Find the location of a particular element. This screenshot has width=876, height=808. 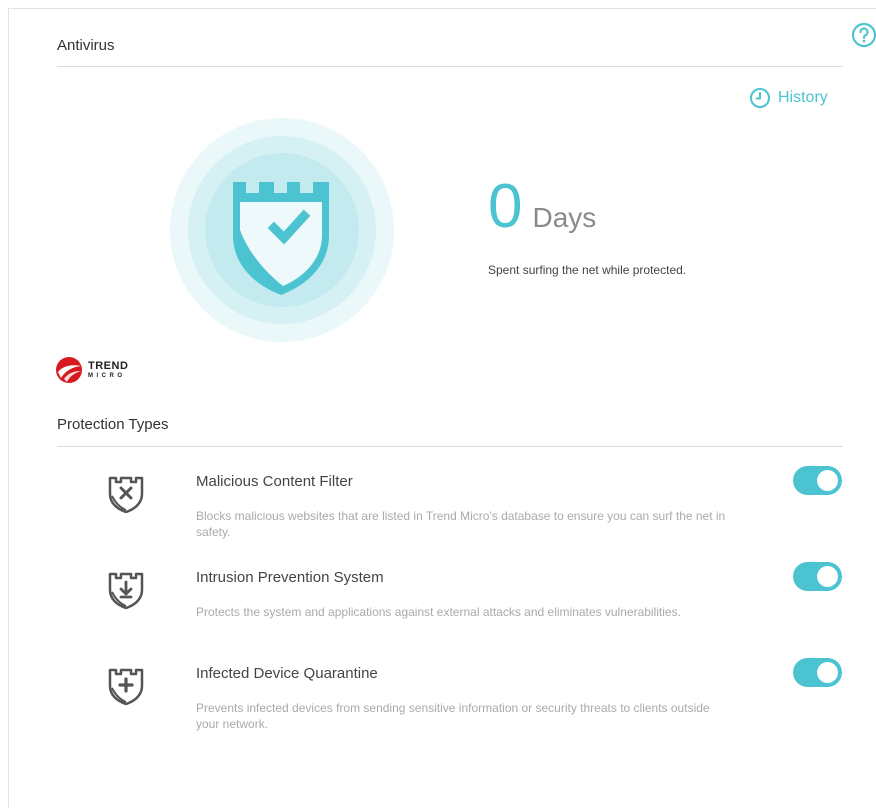

history-link: History is located at coordinates (788, 98).